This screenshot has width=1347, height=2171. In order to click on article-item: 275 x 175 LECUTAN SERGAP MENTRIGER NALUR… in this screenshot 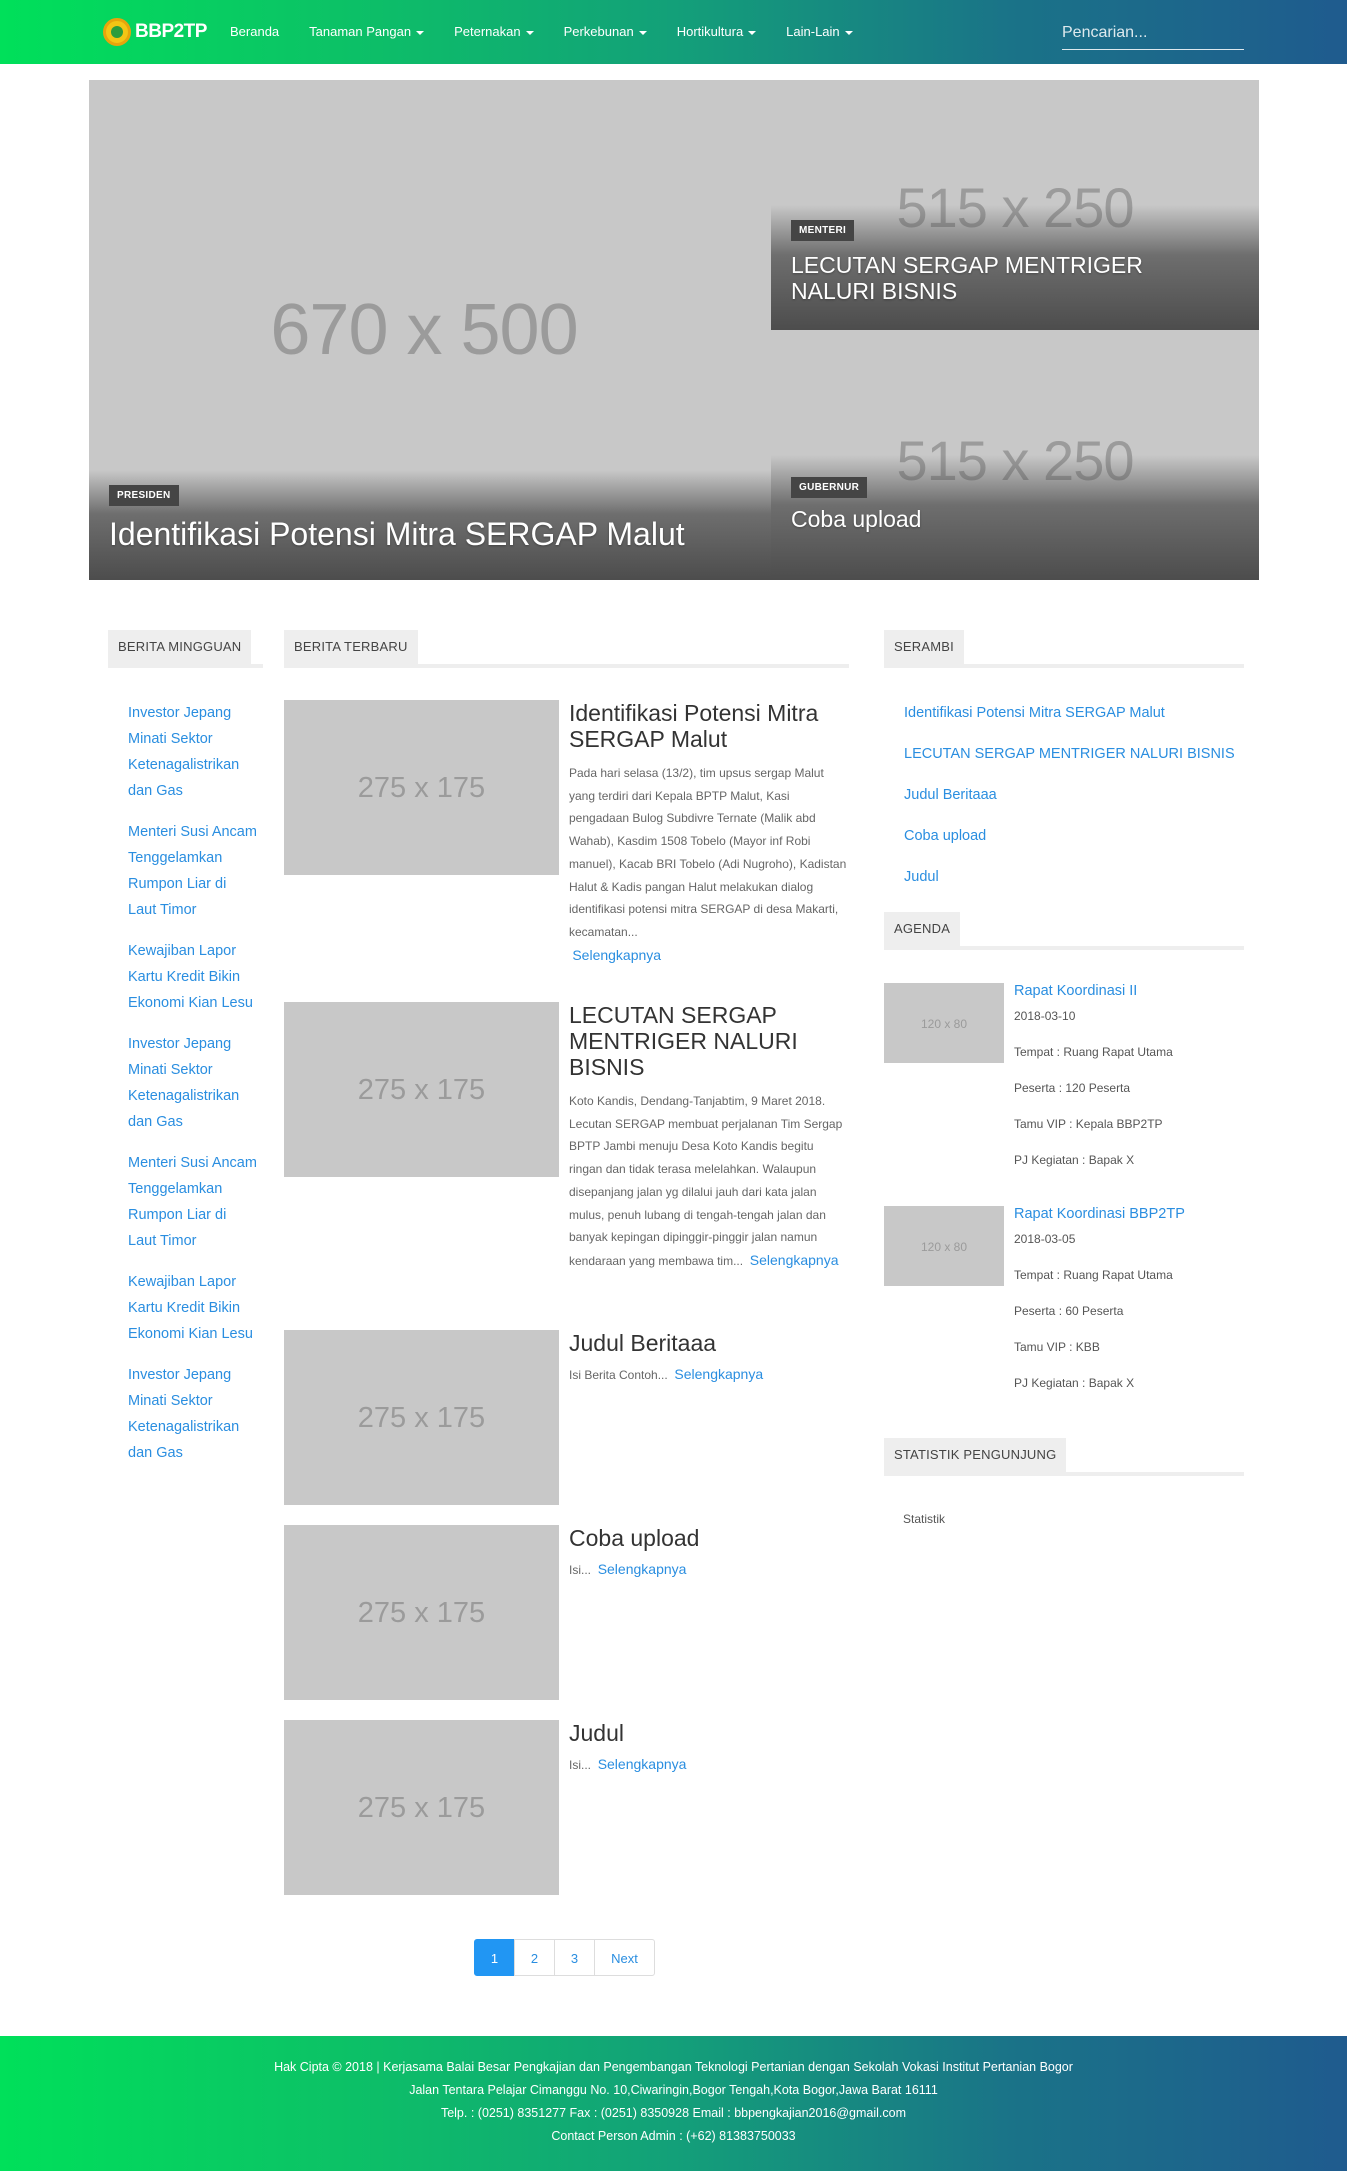, I will do `click(566, 1152)`.